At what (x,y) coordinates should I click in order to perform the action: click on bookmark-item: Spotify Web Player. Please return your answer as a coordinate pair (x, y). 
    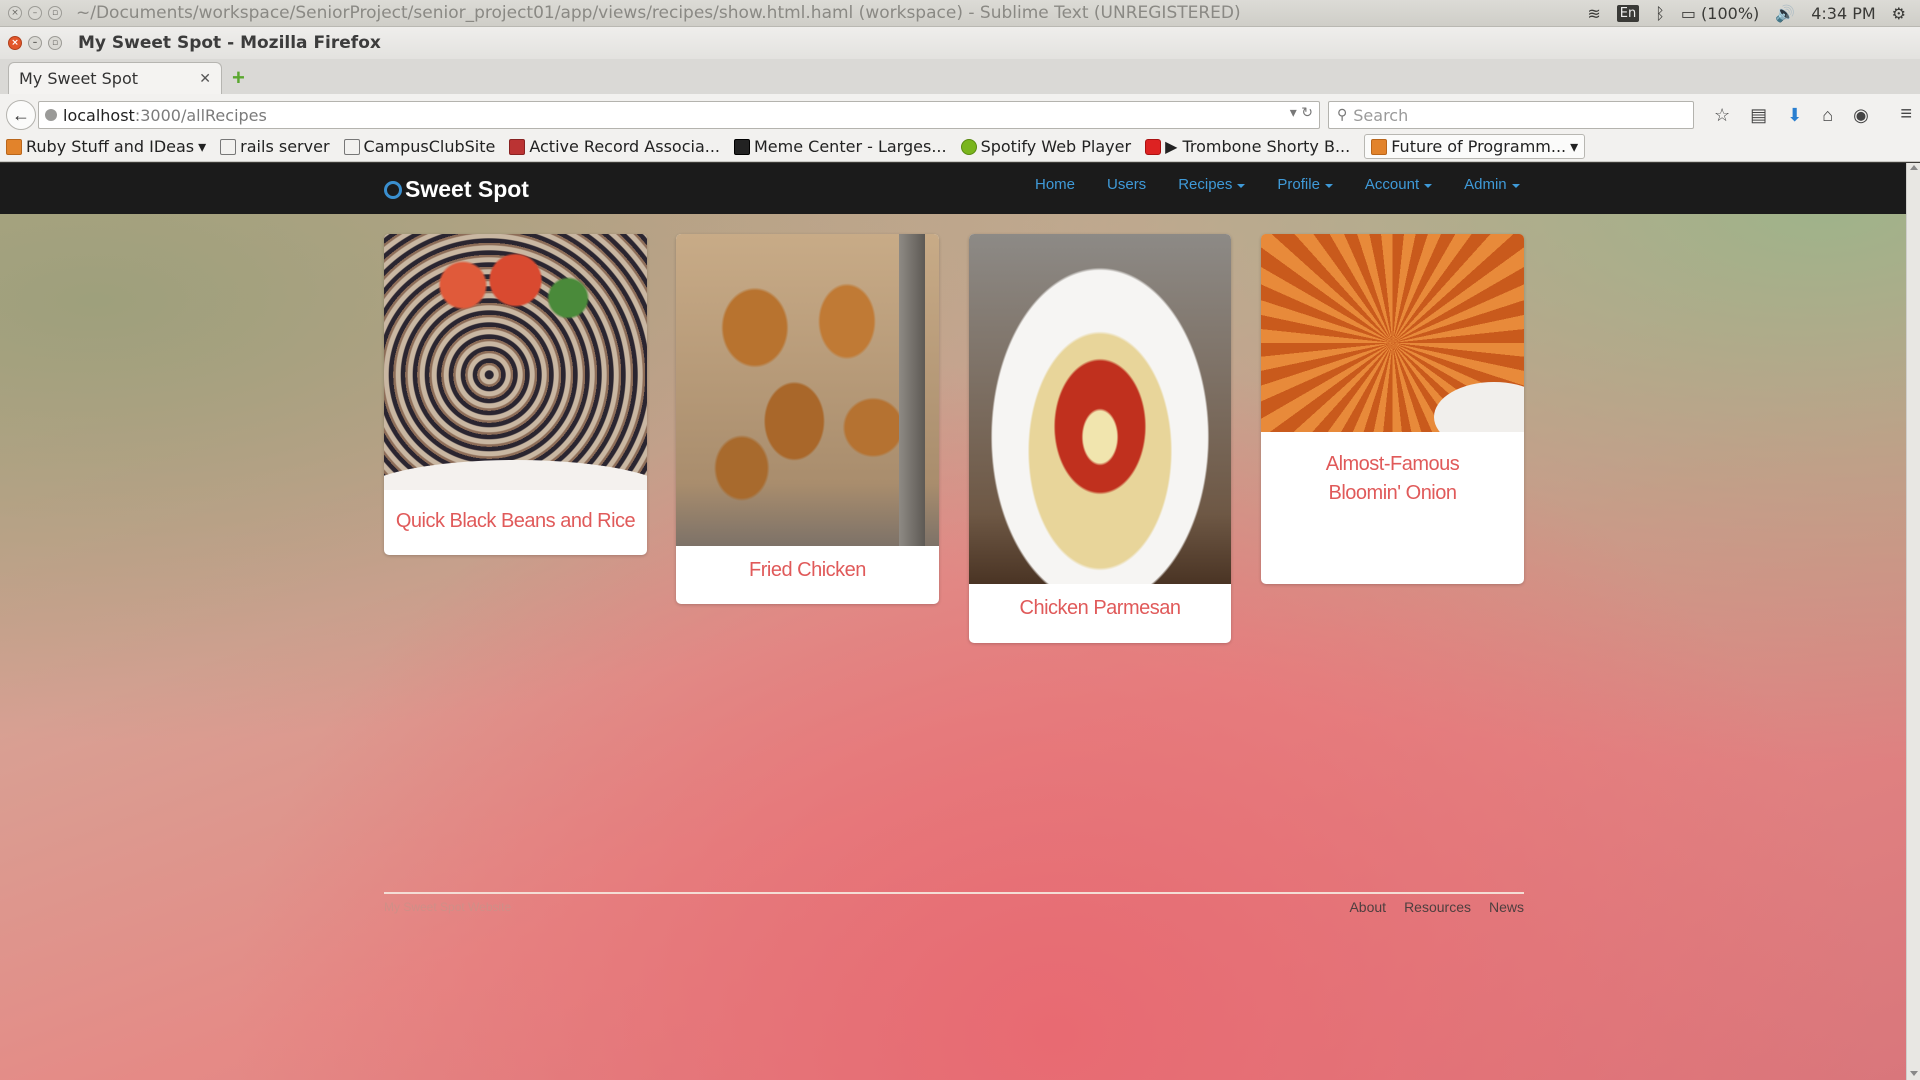
    Looking at the image, I should click on (1045, 146).